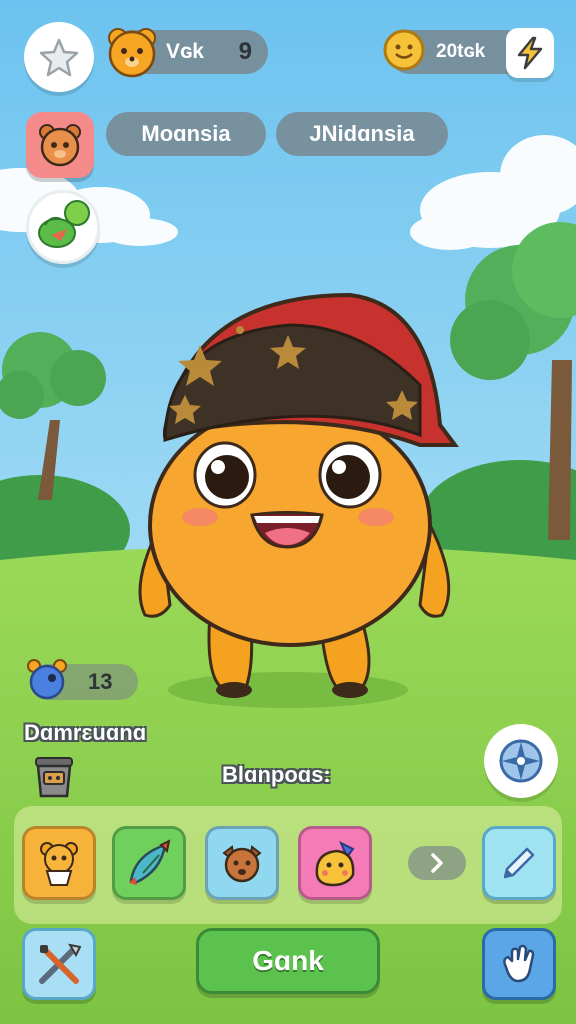 The height and width of the screenshot is (1024, 576). I want to click on go-button: Gɑnk, so click(288, 961).